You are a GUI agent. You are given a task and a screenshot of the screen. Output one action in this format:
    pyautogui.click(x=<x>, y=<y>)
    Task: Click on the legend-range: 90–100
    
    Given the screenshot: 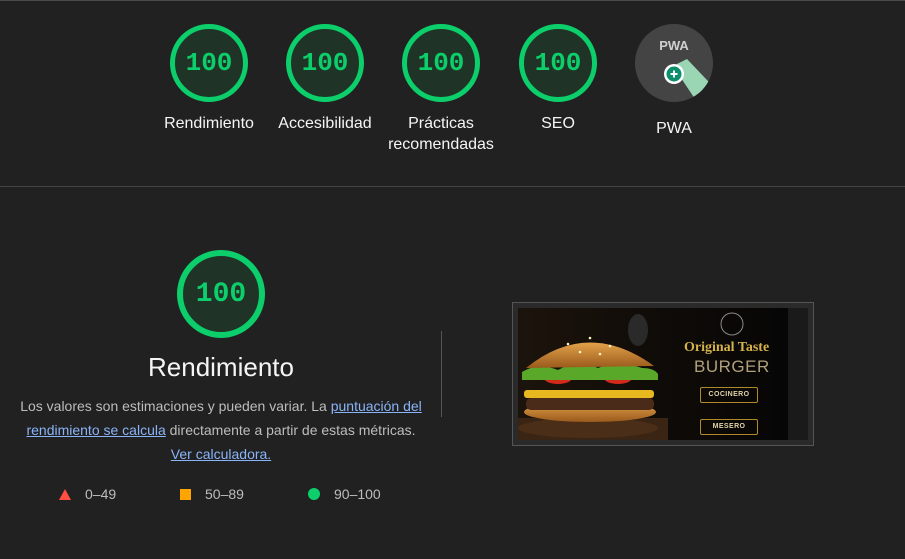 What is the action you would take?
    pyautogui.click(x=357, y=494)
    